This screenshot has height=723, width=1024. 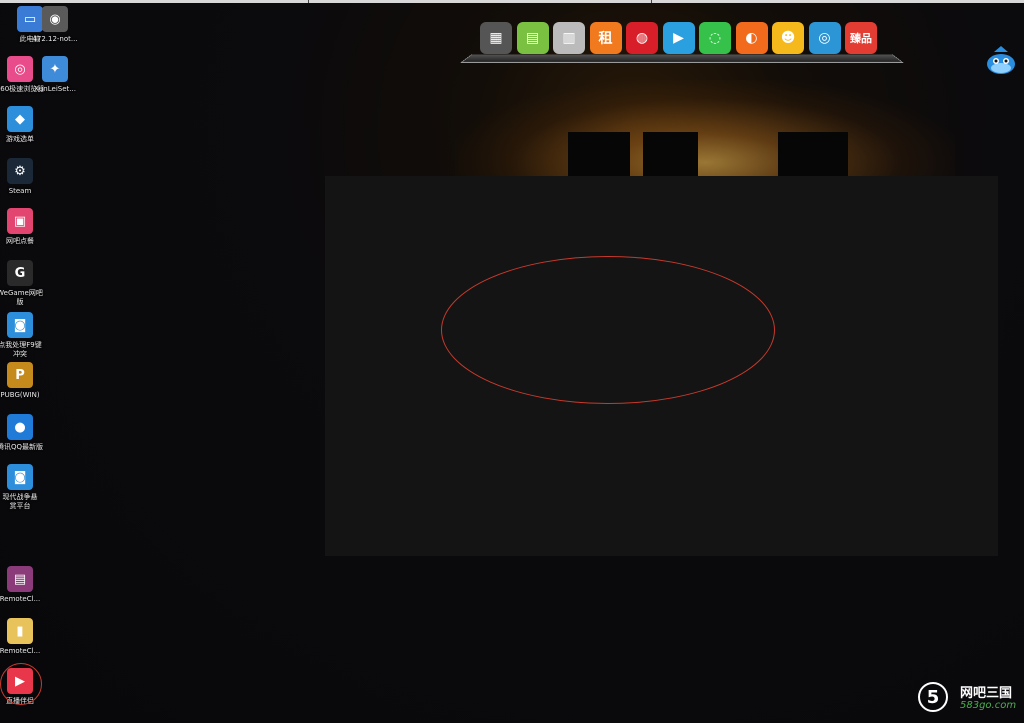 I want to click on site-watermark: 5 网吧三国 583go.com, so click(x=969, y=699).